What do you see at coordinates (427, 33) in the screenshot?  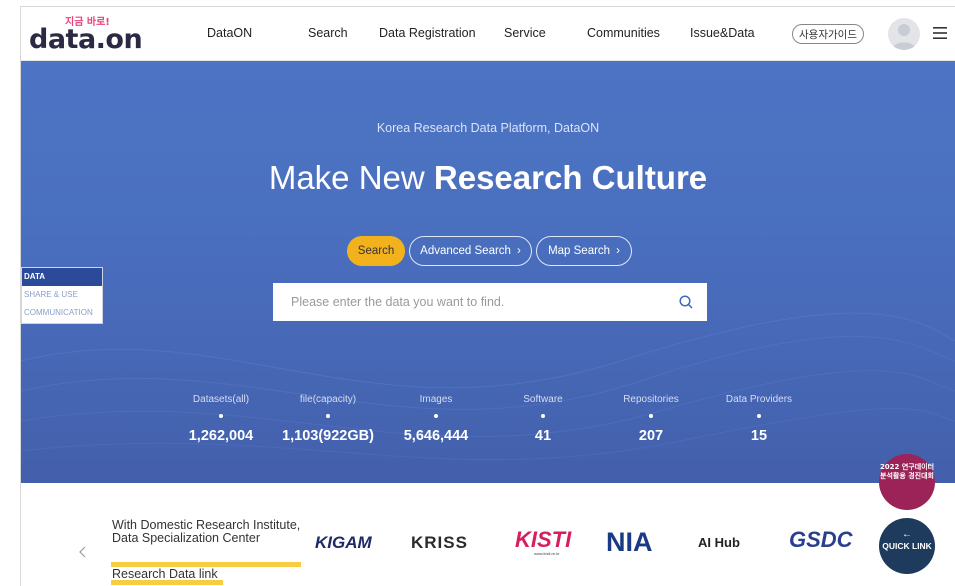 I see `nav-data-registration: Data Registration` at bounding box center [427, 33].